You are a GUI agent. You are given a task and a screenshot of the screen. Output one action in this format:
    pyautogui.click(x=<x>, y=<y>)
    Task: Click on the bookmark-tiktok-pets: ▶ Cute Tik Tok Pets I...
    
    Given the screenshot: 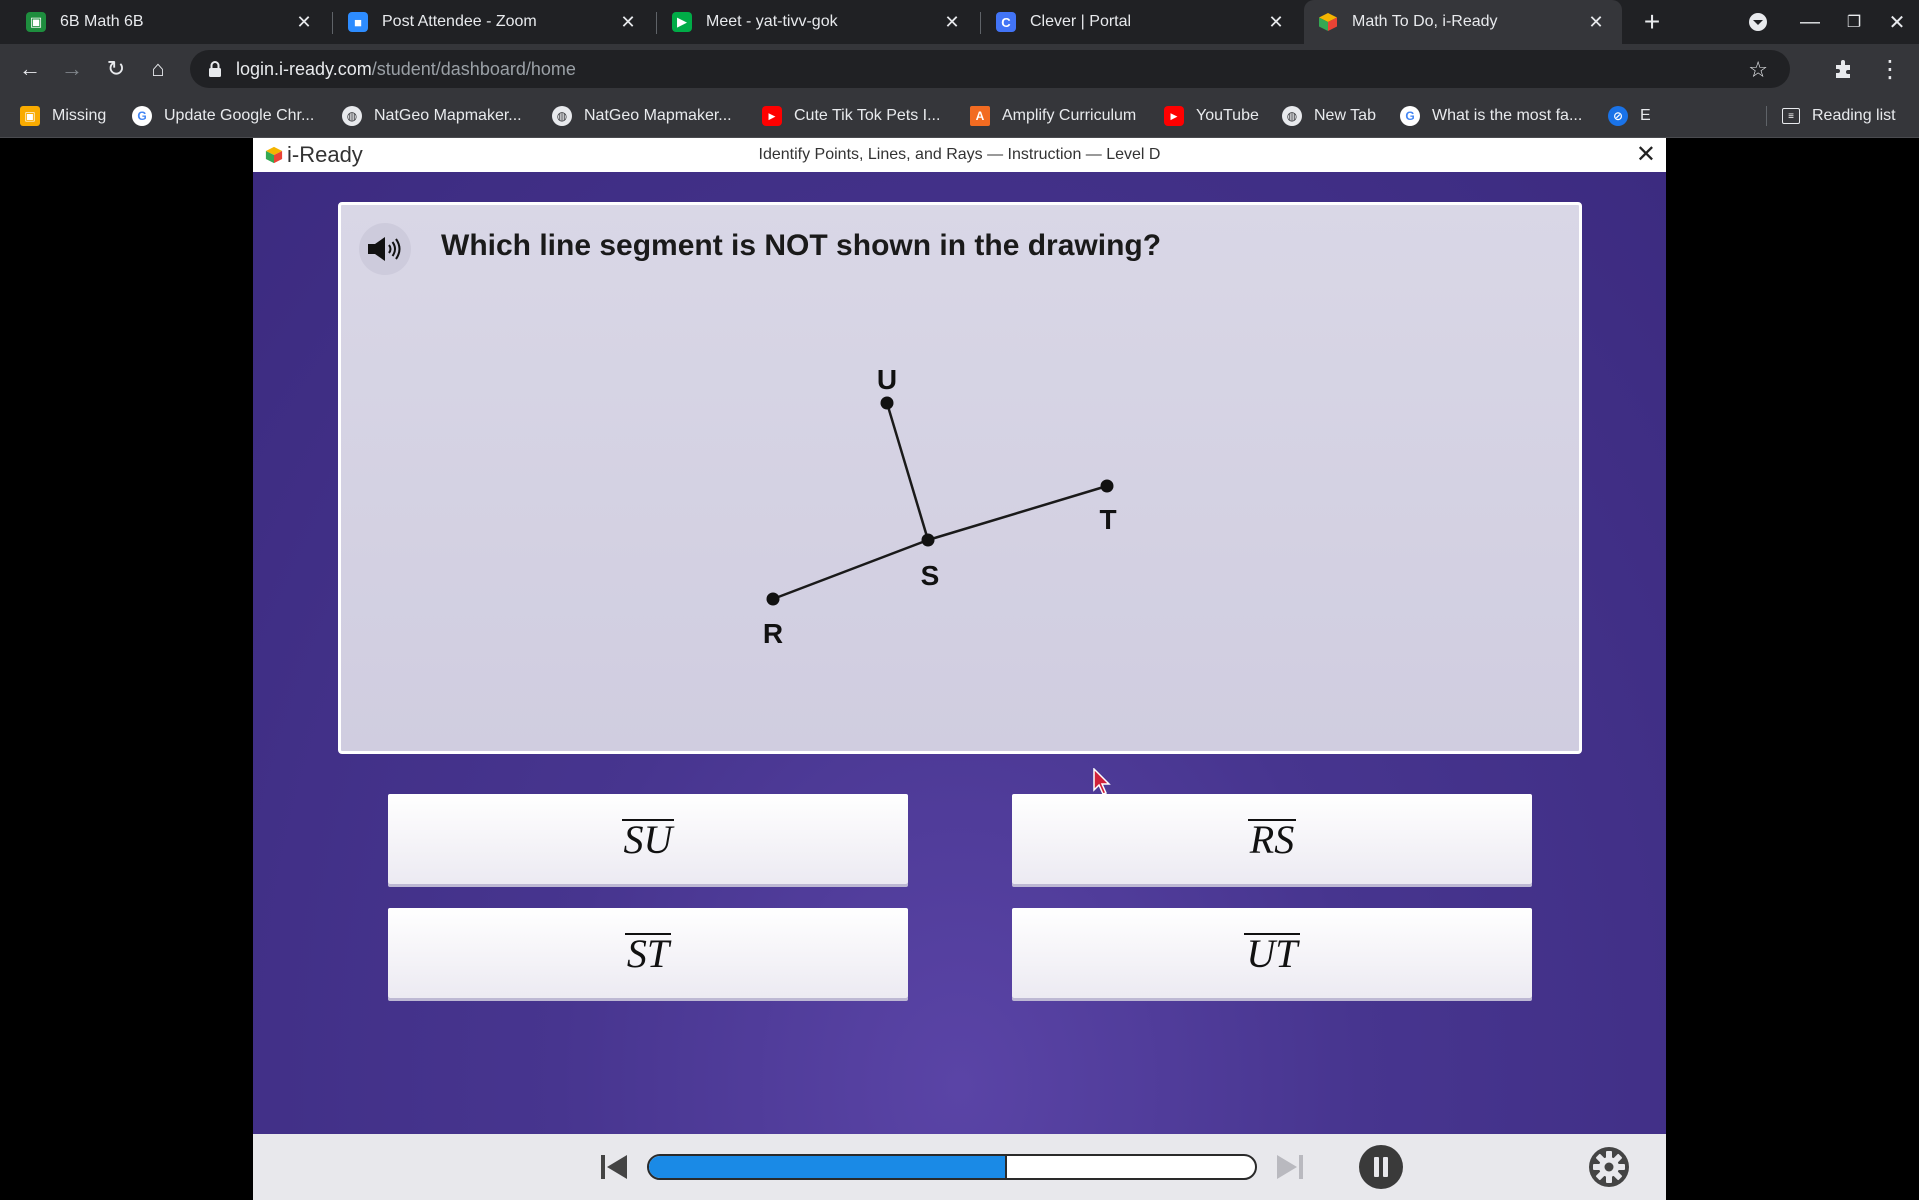 What is the action you would take?
    pyautogui.click(x=851, y=116)
    